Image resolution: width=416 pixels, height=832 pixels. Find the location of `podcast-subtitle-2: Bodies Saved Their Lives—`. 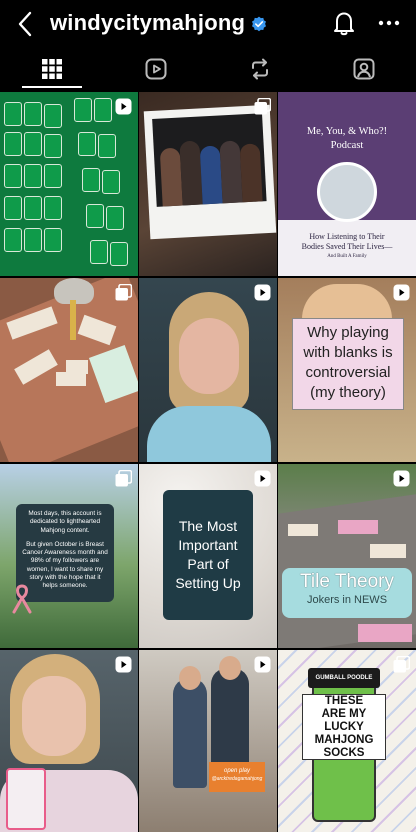

podcast-subtitle-2: Bodies Saved Their Lives— is located at coordinates (347, 246).